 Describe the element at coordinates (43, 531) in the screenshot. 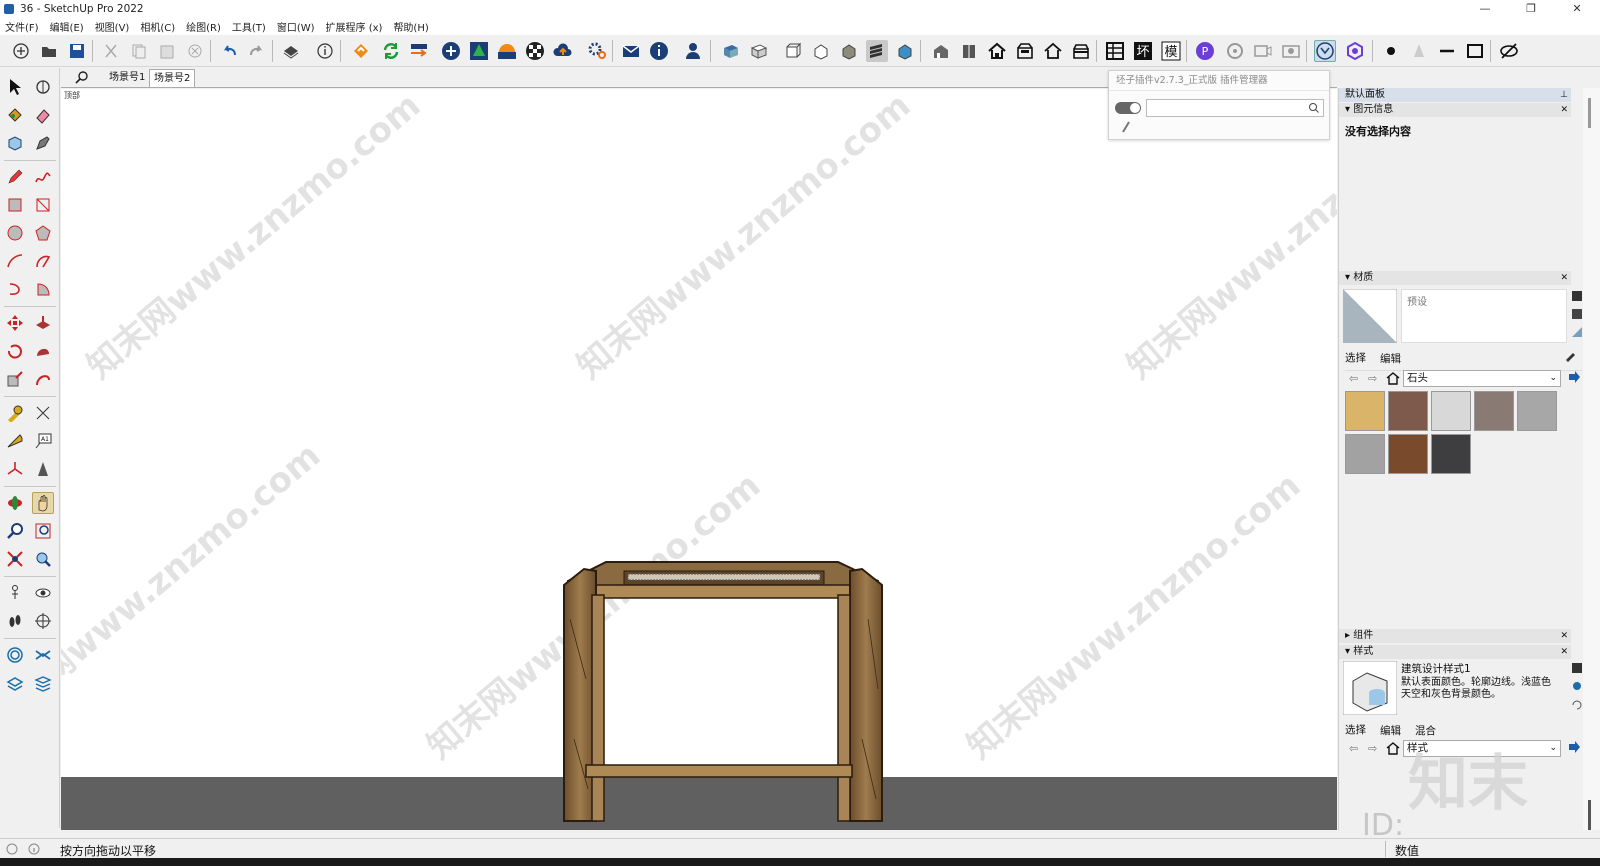

I see `zoom-window-icon` at that location.